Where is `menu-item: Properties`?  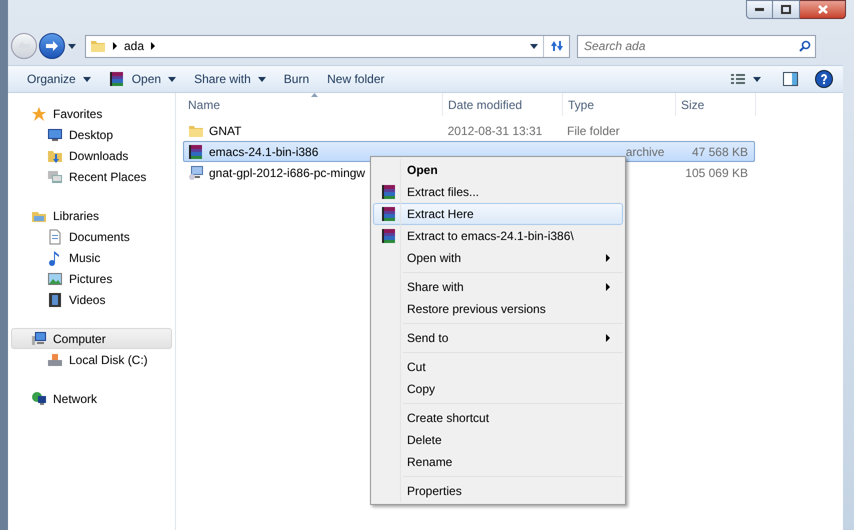
menu-item: Properties is located at coordinates (498, 491).